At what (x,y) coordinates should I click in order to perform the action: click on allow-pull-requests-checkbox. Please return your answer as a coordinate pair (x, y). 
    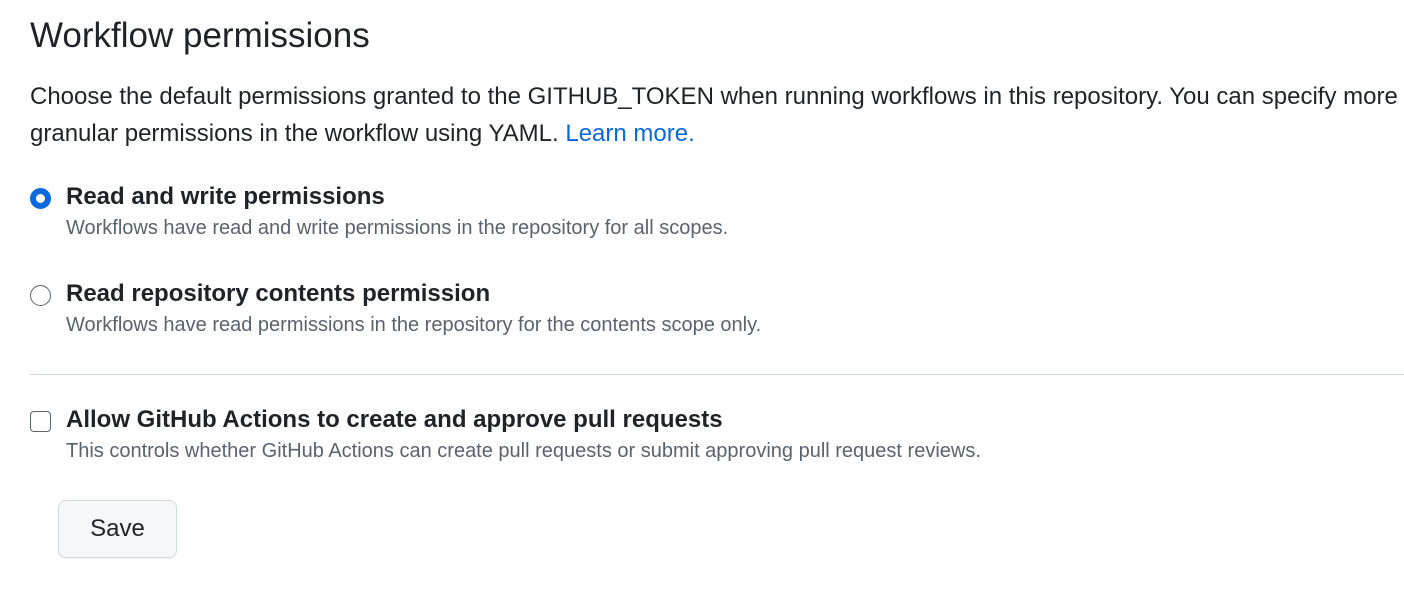
    Looking at the image, I should click on (40, 421).